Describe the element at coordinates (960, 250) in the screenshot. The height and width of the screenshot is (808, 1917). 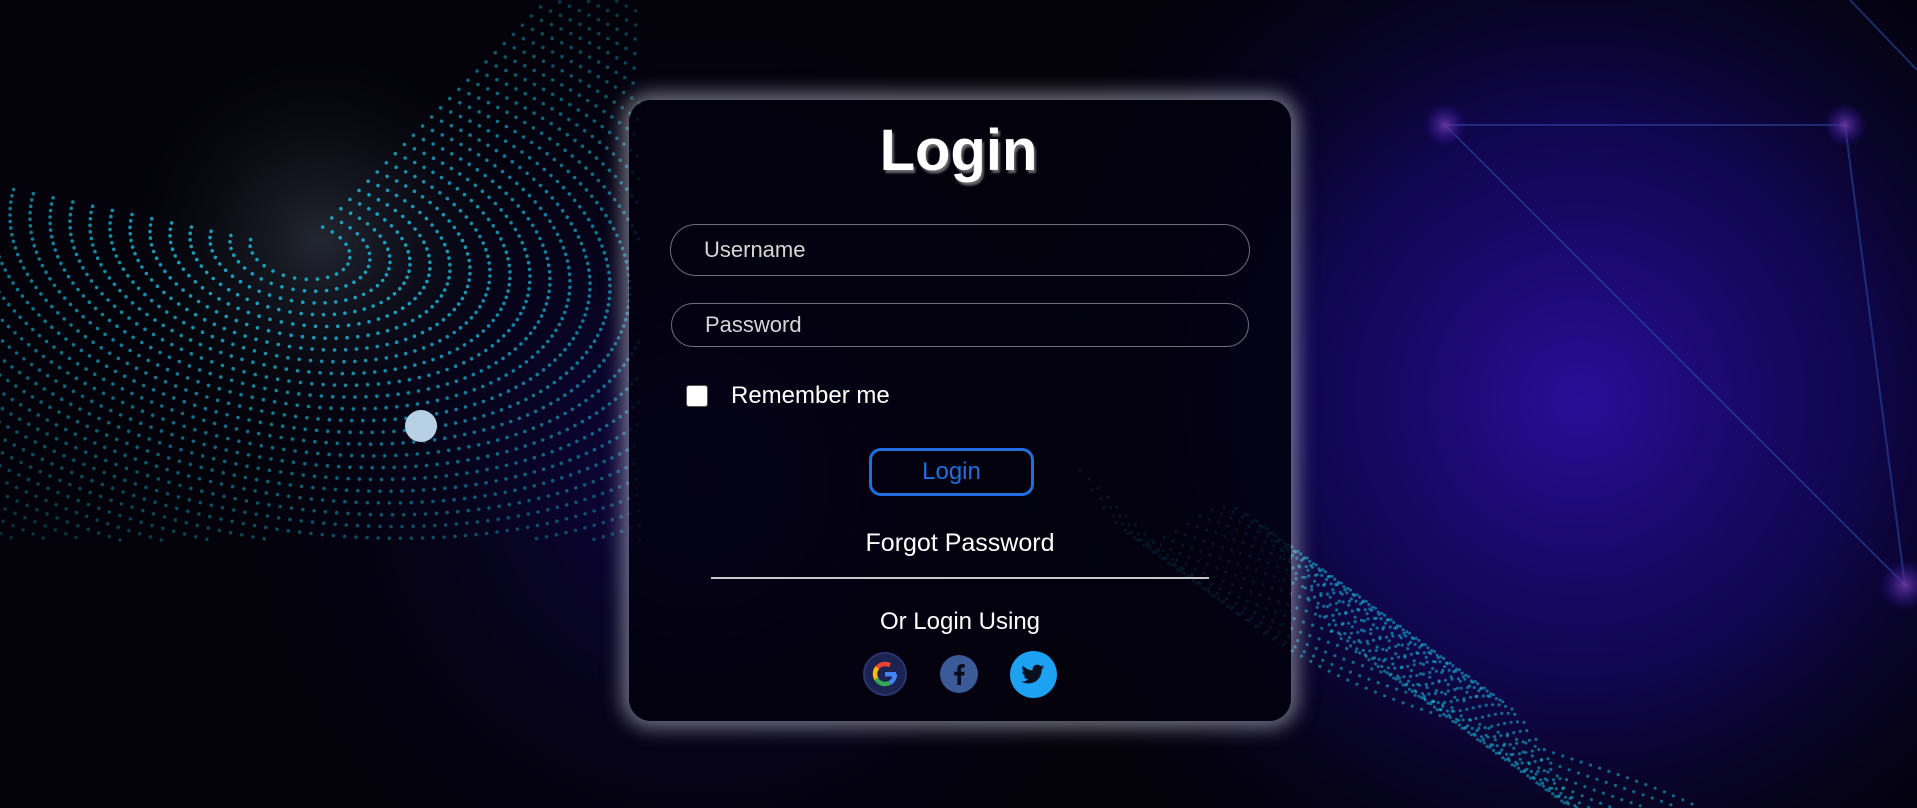
I see `username-input` at that location.